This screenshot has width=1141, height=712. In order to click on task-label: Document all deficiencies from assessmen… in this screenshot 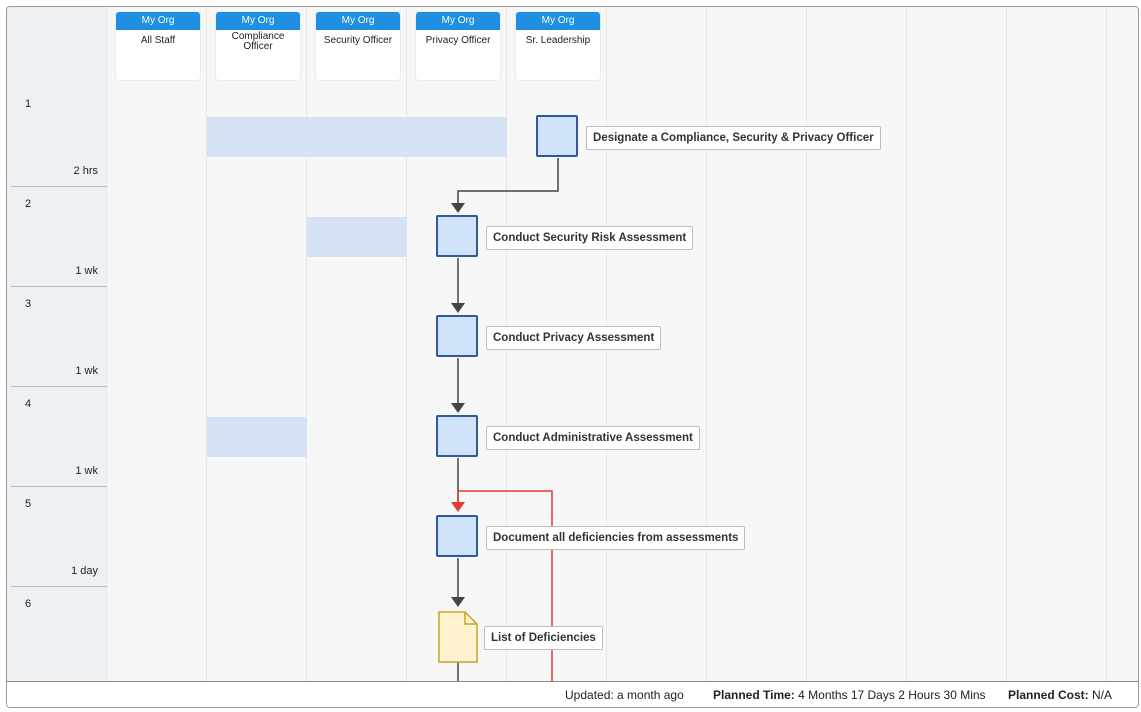, I will do `click(616, 538)`.